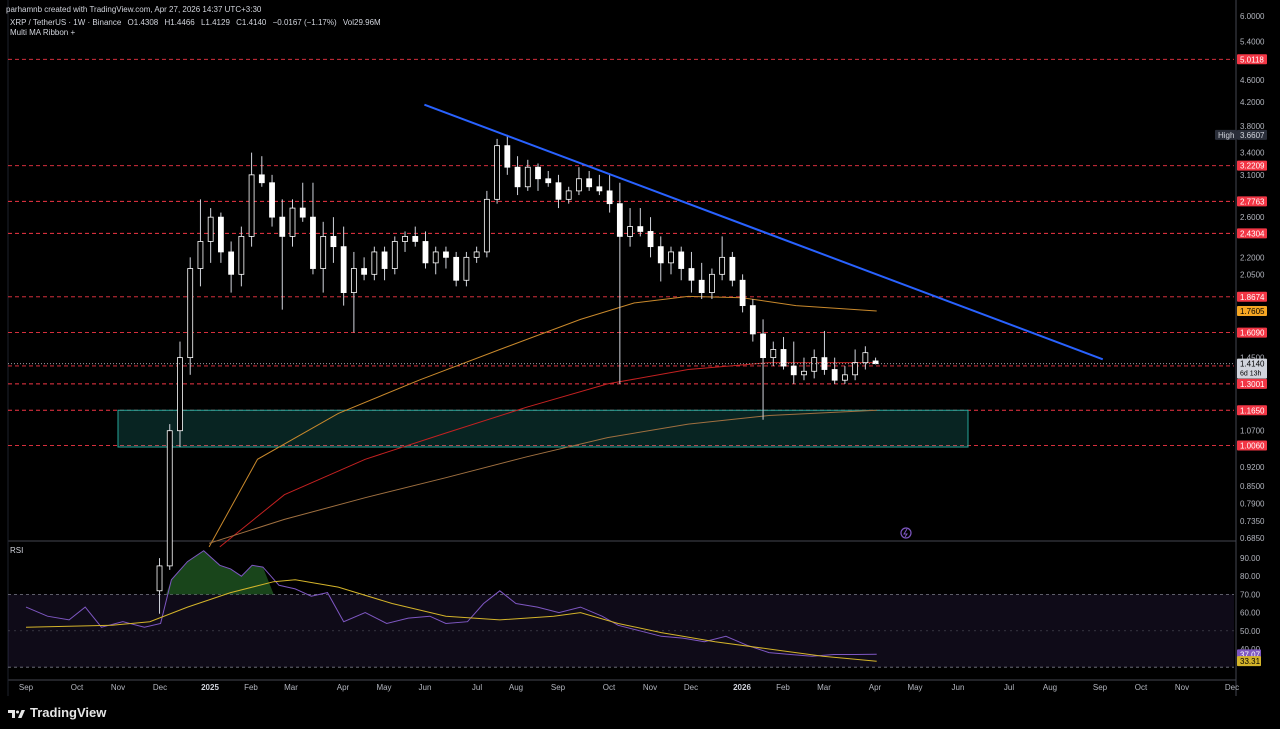 The image size is (1280, 729). What do you see at coordinates (742, 687) in the screenshot?
I see `time-axis-label: 2026` at bounding box center [742, 687].